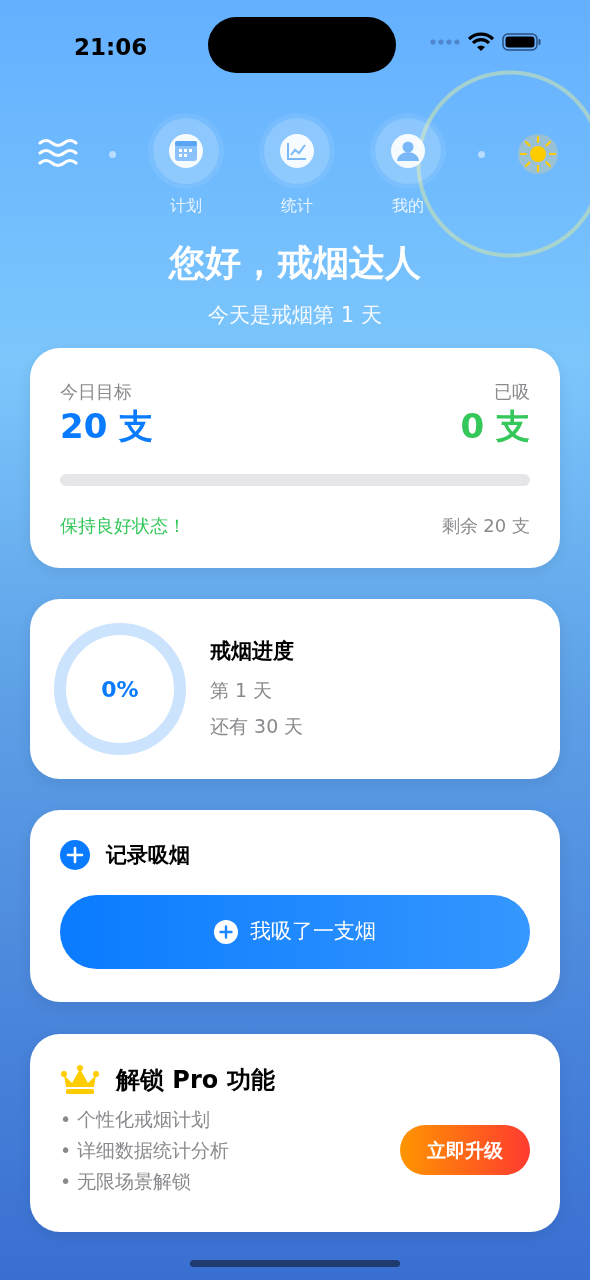 The width and height of the screenshot is (590, 1280). What do you see at coordinates (126, 1181) in the screenshot?
I see `feature-item: • 无限场景解锁` at bounding box center [126, 1181].